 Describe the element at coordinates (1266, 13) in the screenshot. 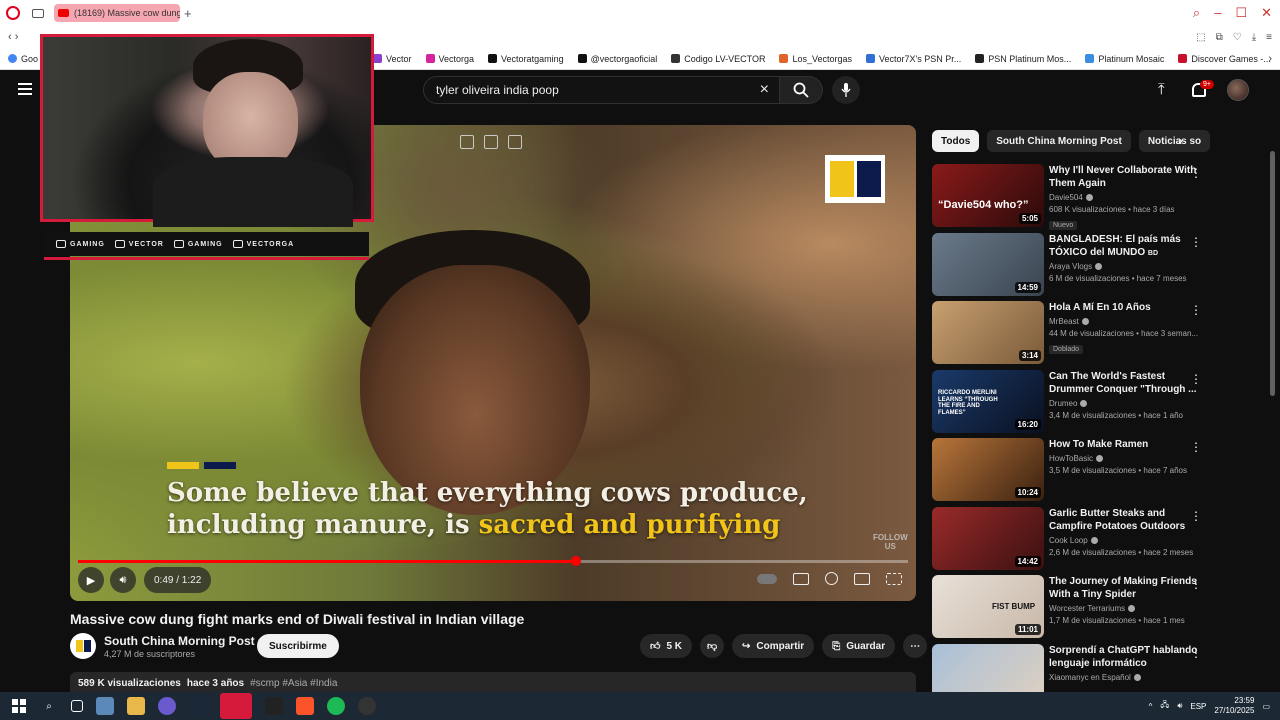

I see `close-window-button: ✕` at that location.